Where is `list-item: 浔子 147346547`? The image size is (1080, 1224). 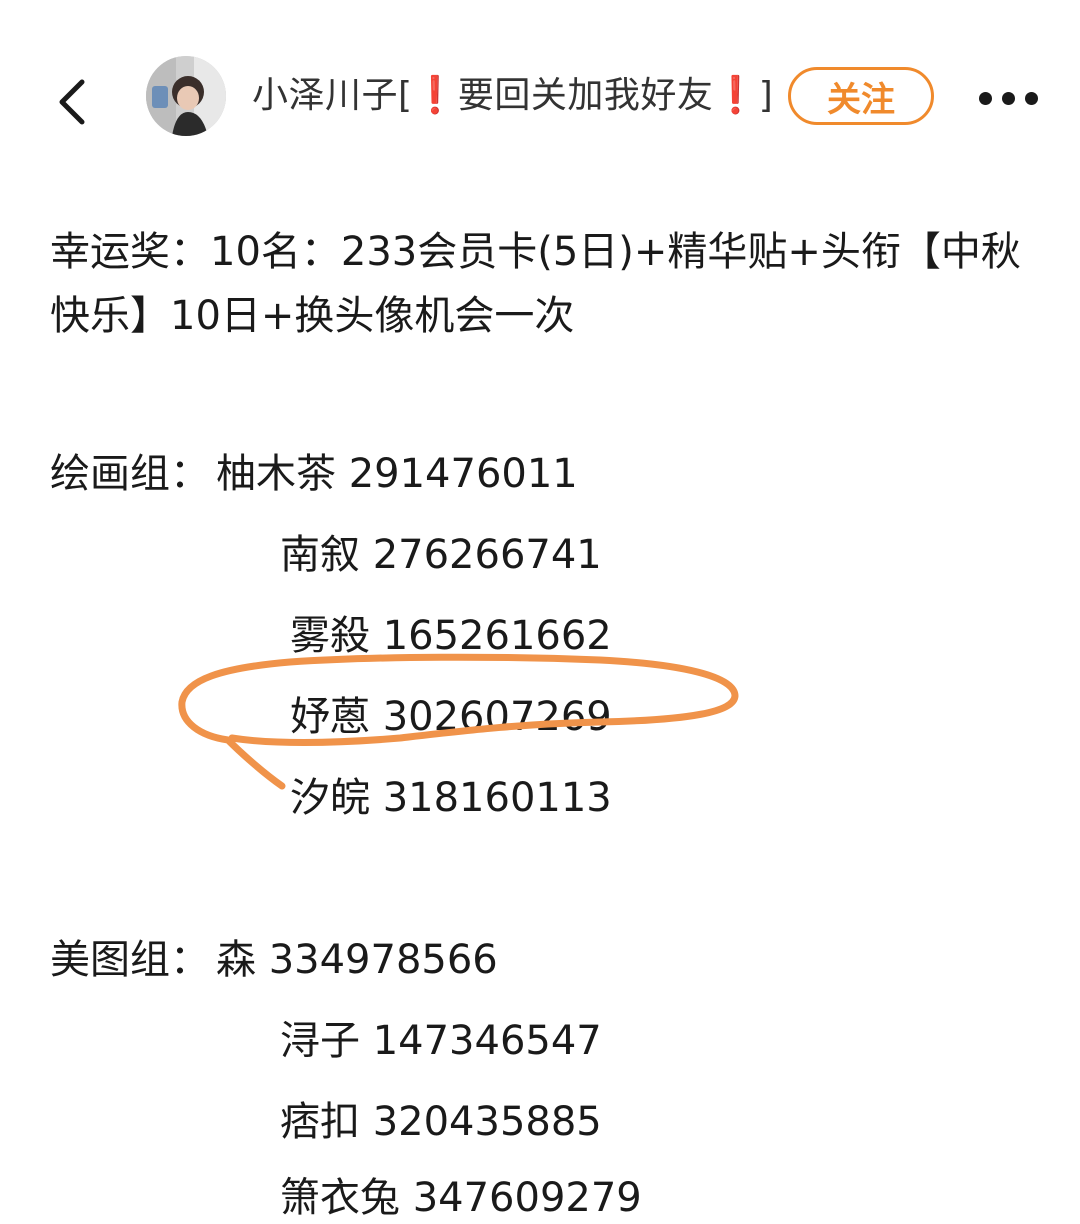
list-item: 浔子 147346547 is located at coordinates (441, 1041).